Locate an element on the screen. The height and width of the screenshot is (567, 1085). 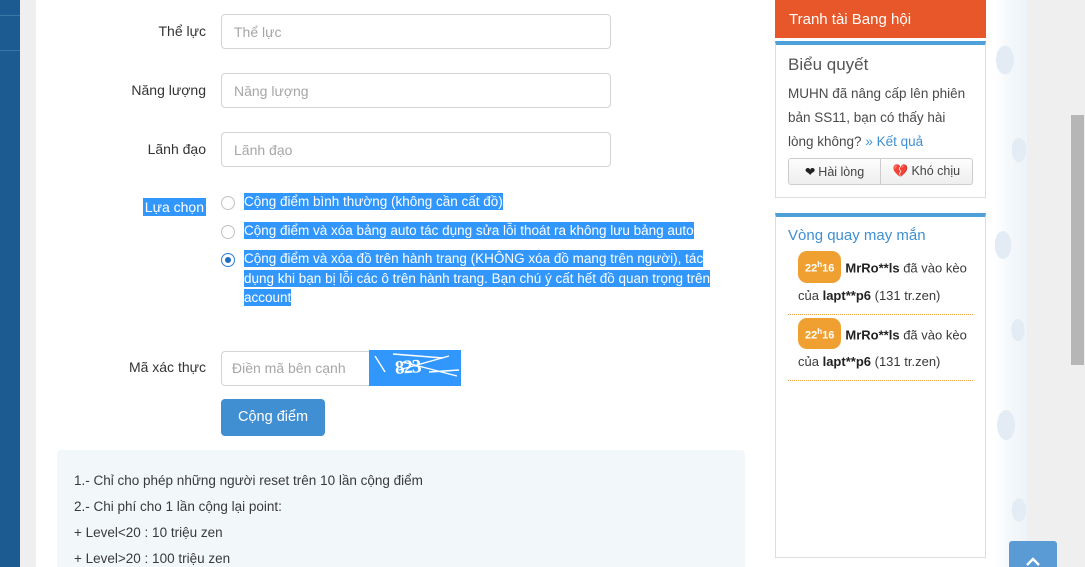
poll-result-link: » Kết quả is located at coordinates (894, 141).